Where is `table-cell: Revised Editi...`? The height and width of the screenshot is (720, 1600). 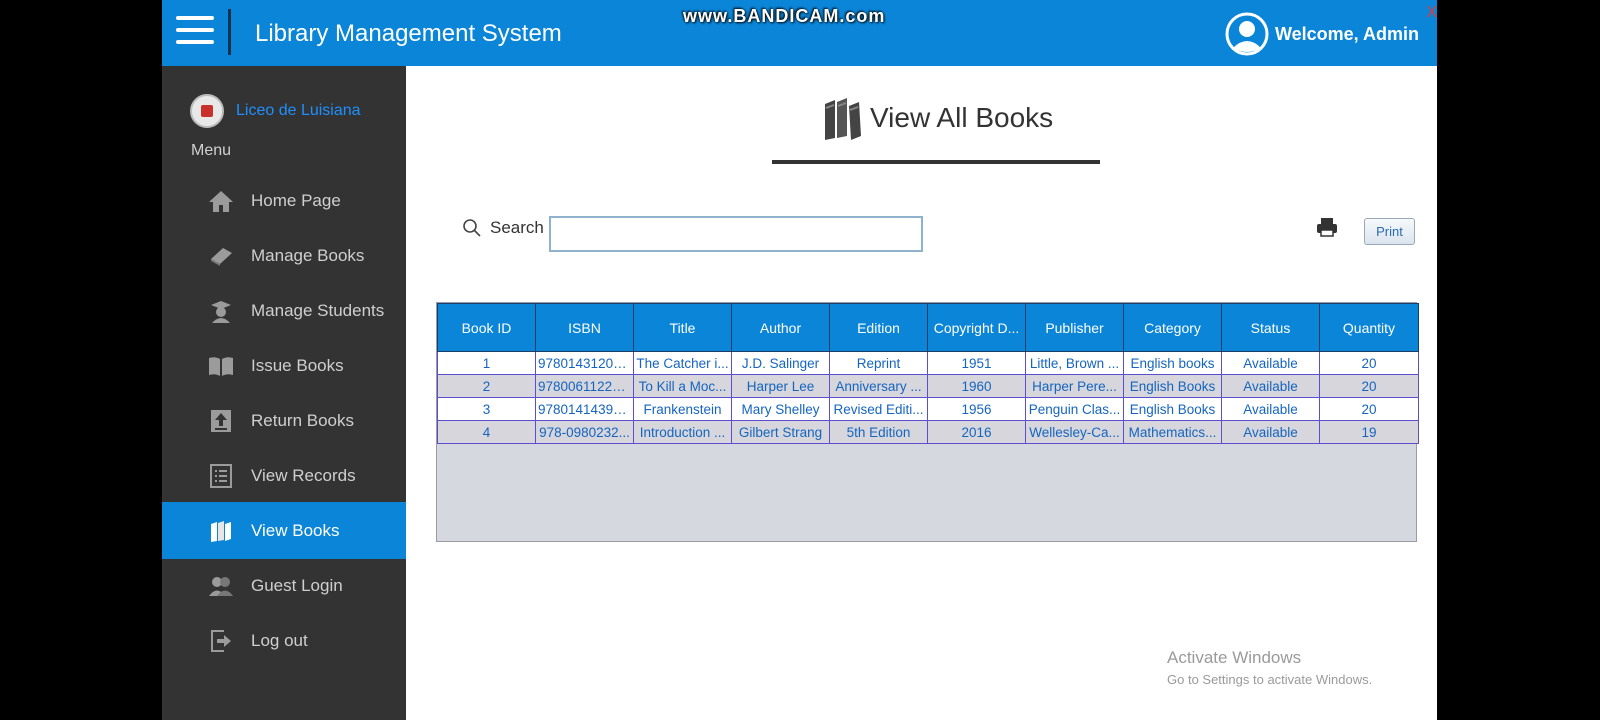
table-cell: Revised Editi... is located at coordinates (878, 409).